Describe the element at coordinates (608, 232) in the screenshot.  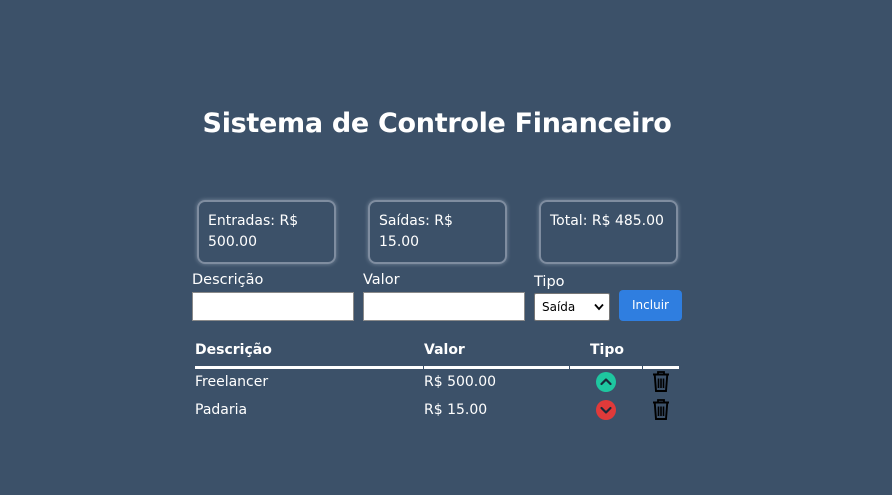
I see `summary-card-total: Total: R$ 485.00` at that location.